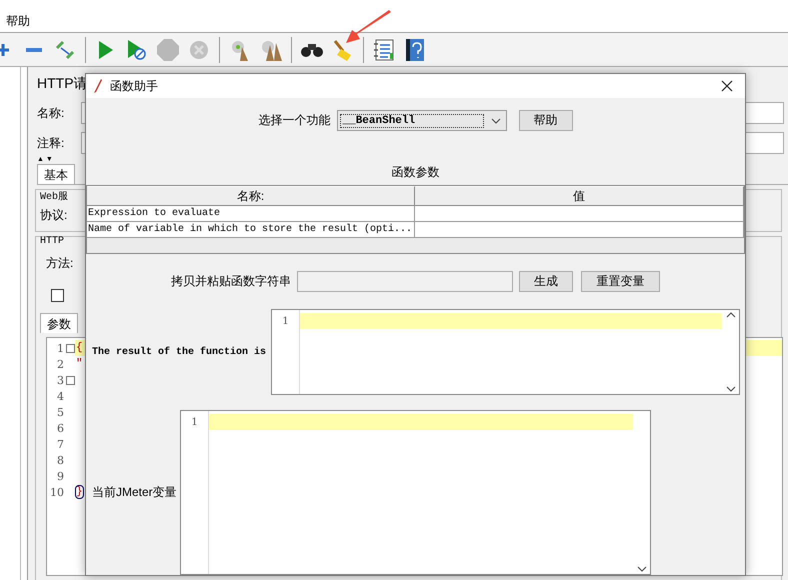 The height and width of the screenshot is (580, 788). I want to click on copy-label: 拷贝并粘贴函数字符串, so click(231, 281).